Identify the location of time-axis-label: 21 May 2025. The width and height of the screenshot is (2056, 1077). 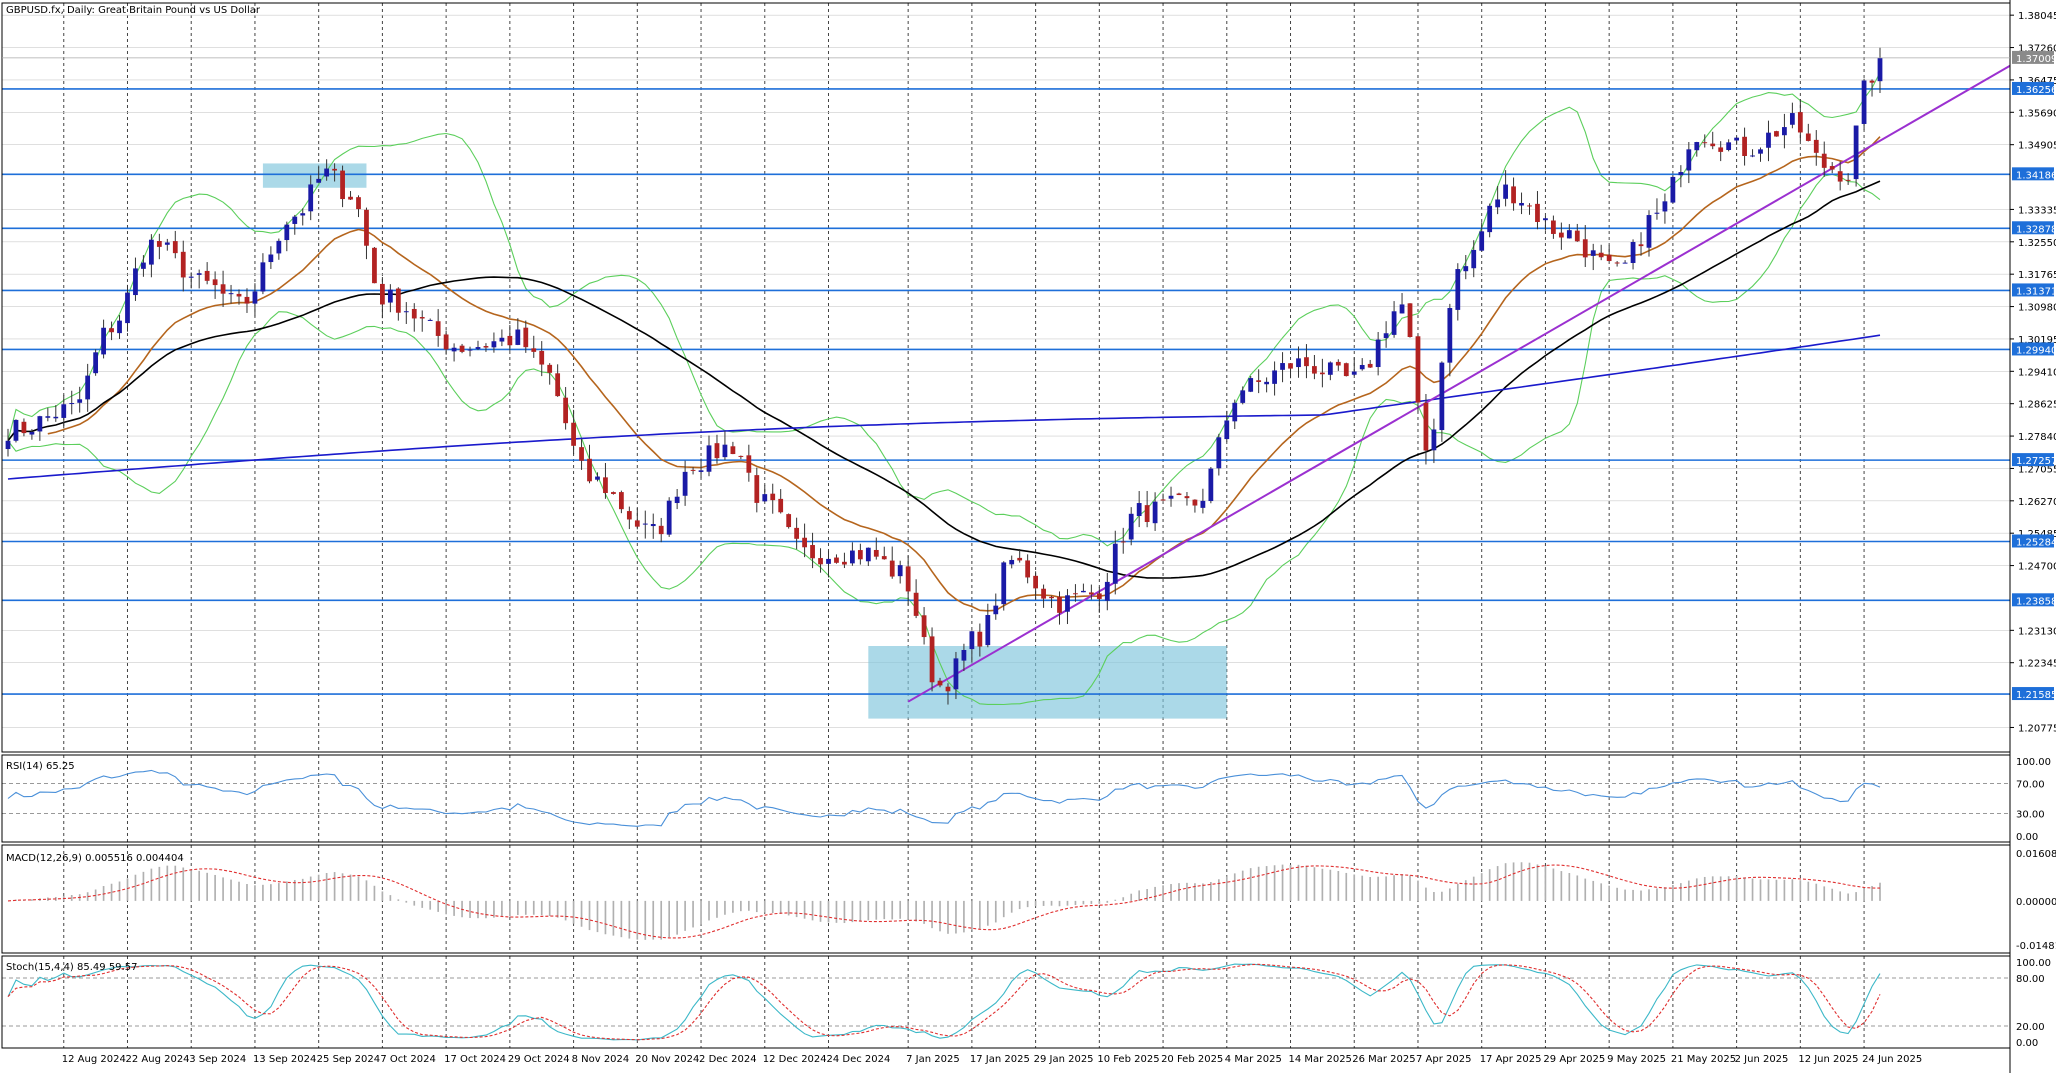
(1703, 1059).